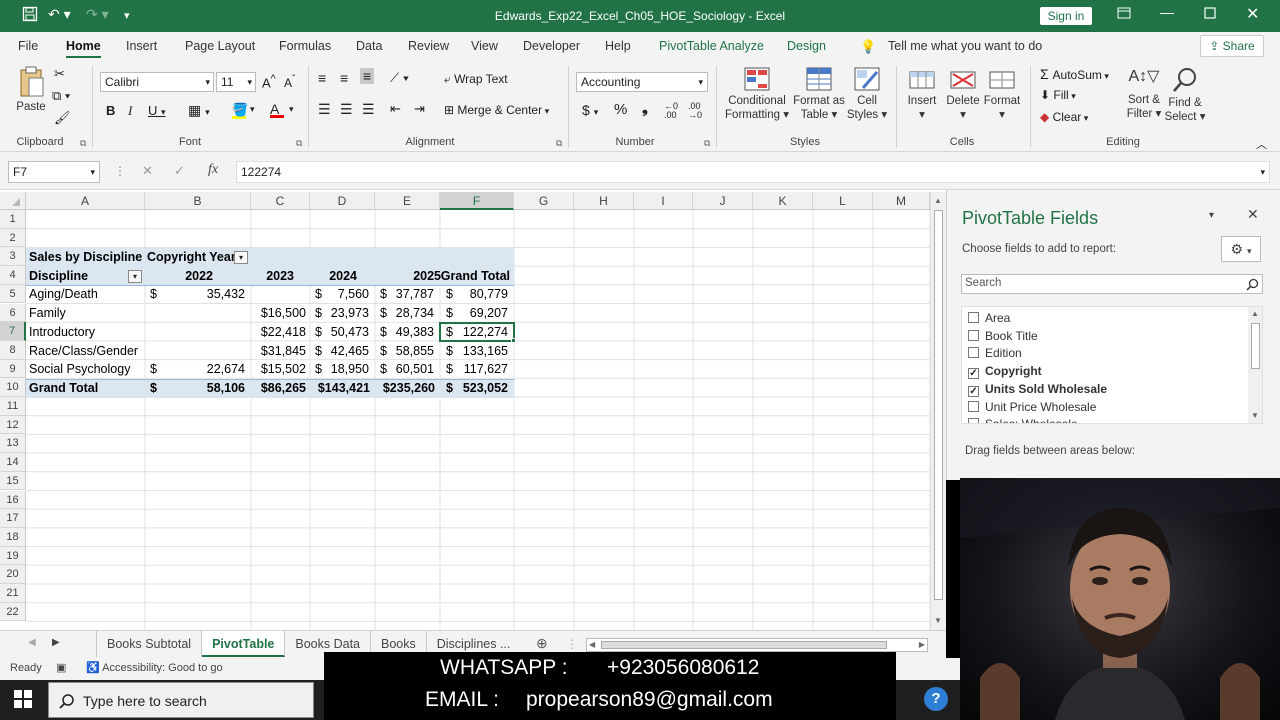  I want to click on row-header: 18, so click(13, 537).